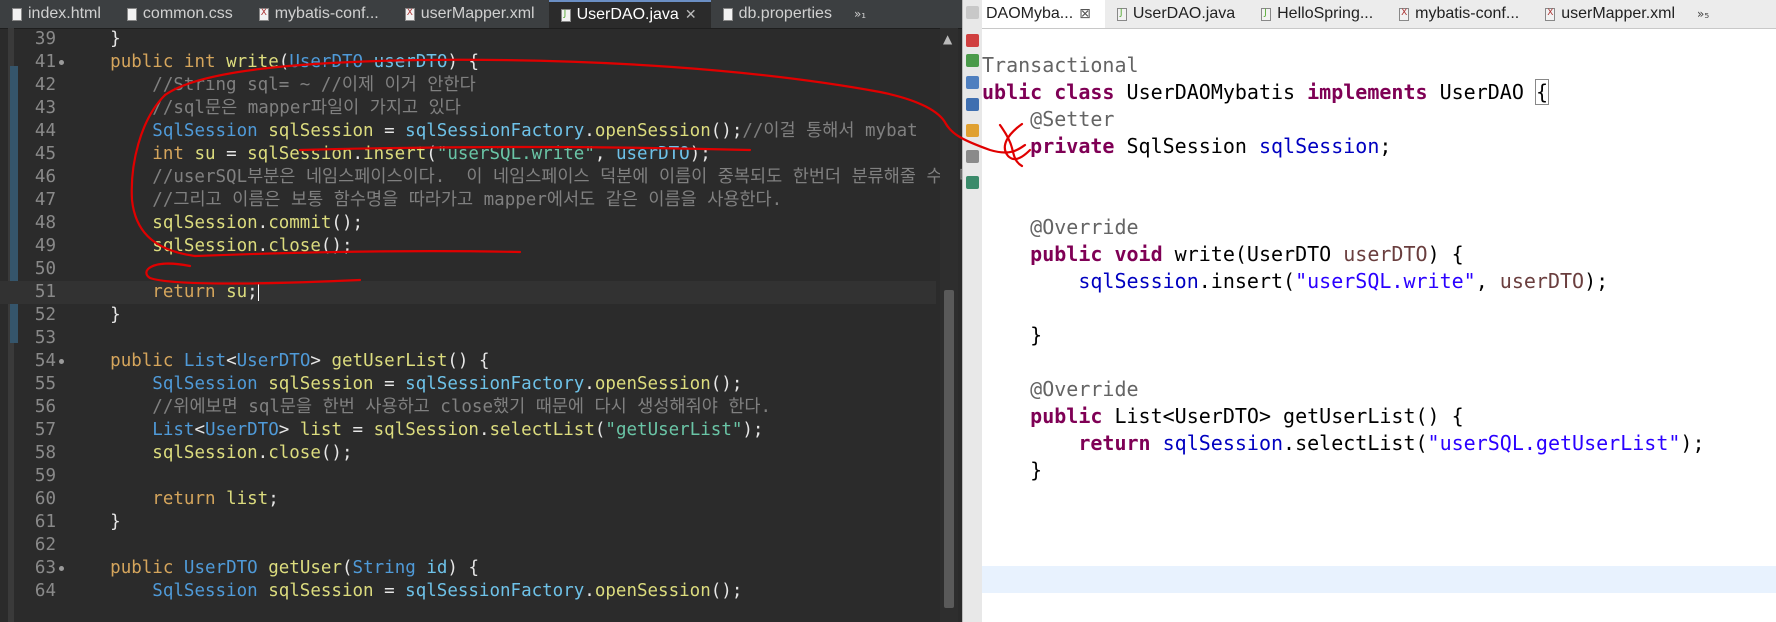  I want to click on code-line: 50, so click(45, 269).